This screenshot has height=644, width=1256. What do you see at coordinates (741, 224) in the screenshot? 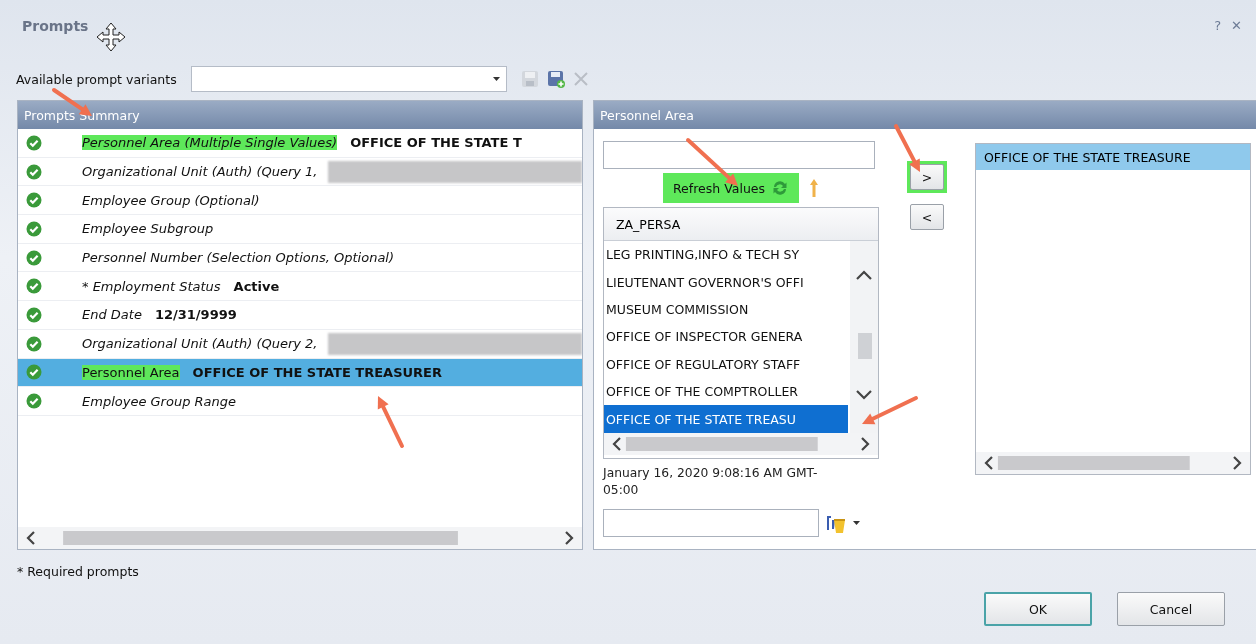
I see `column-header: ZA_PERSA` at bounding box center [741, 224].